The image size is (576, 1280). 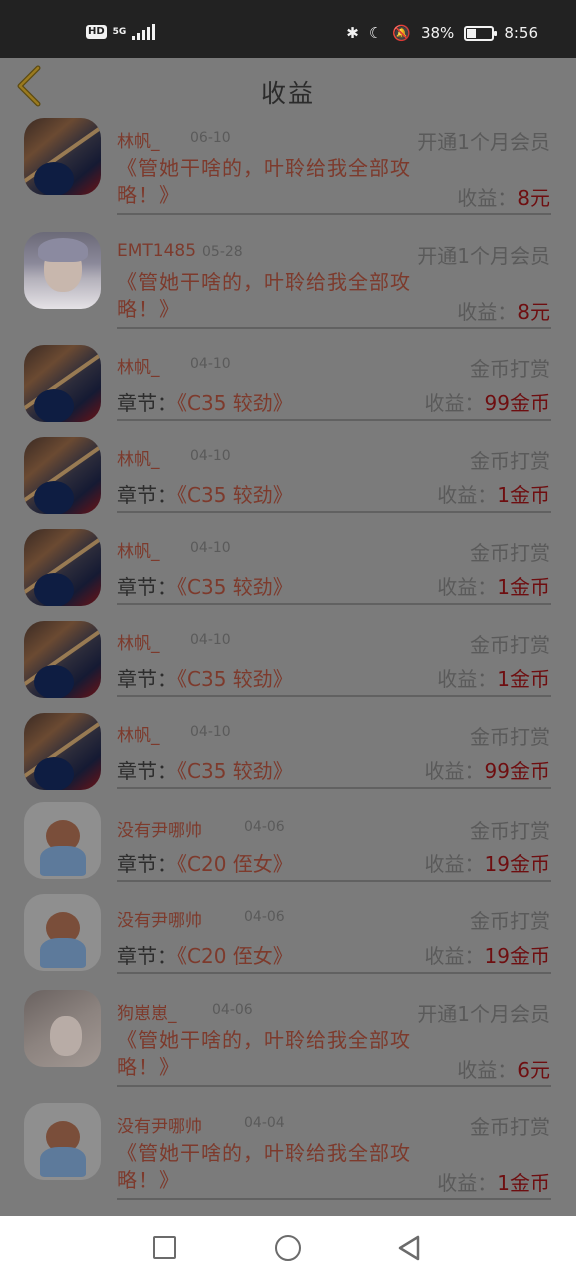 I want to click on recent-apps-icon, so click(x=164, y=1247).